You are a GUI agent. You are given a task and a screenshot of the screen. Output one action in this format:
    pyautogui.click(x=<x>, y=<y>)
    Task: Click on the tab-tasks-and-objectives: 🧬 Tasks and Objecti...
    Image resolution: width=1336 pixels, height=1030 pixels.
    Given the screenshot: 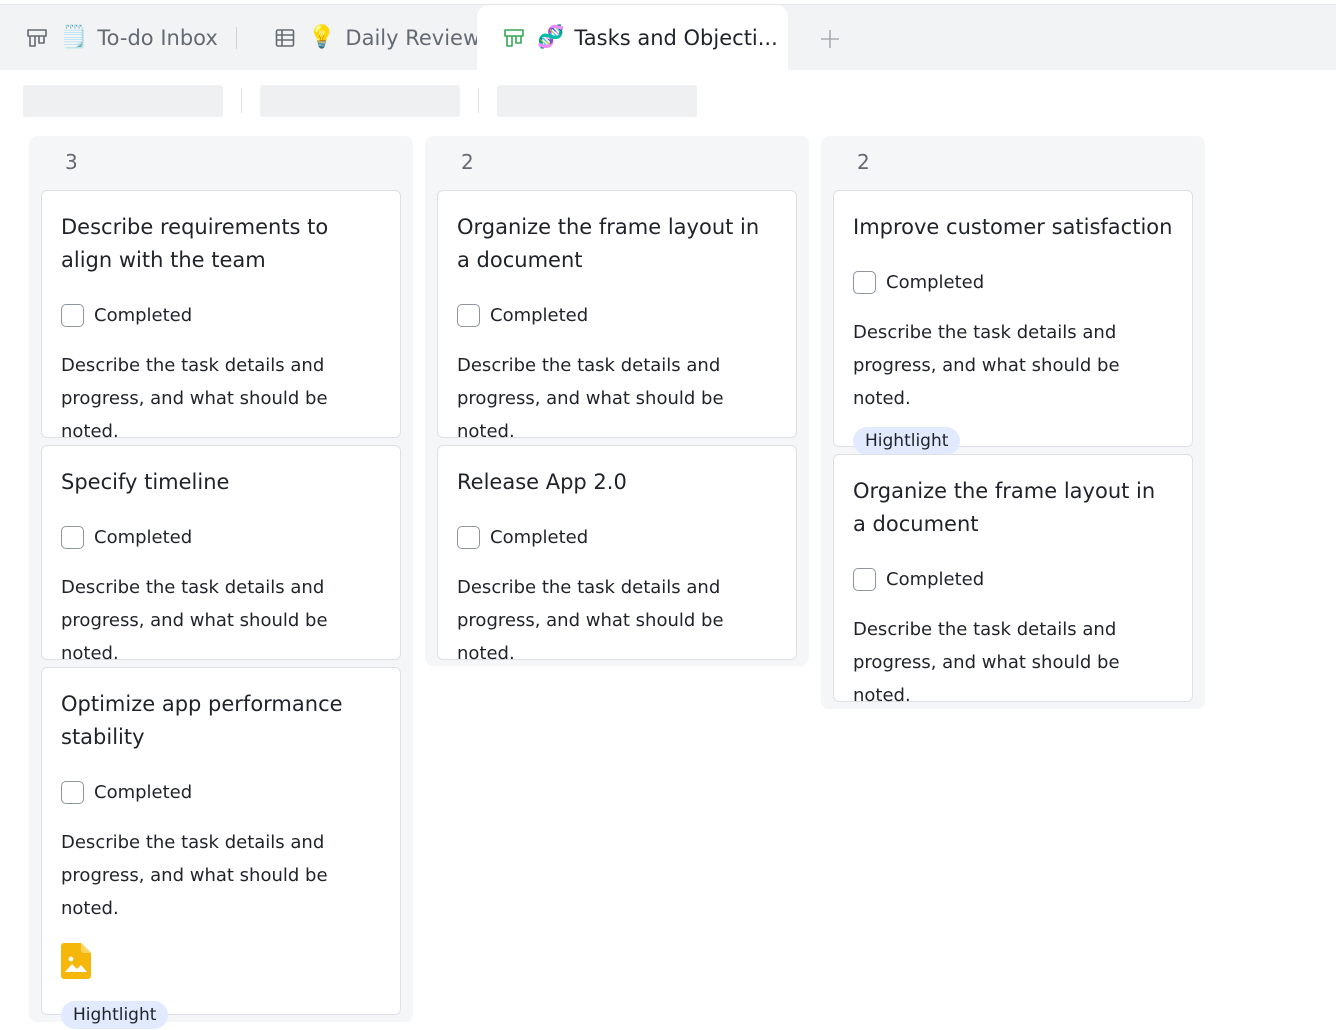 What is the action you would take?
    pyautogui.click(x=632, y=38)
    